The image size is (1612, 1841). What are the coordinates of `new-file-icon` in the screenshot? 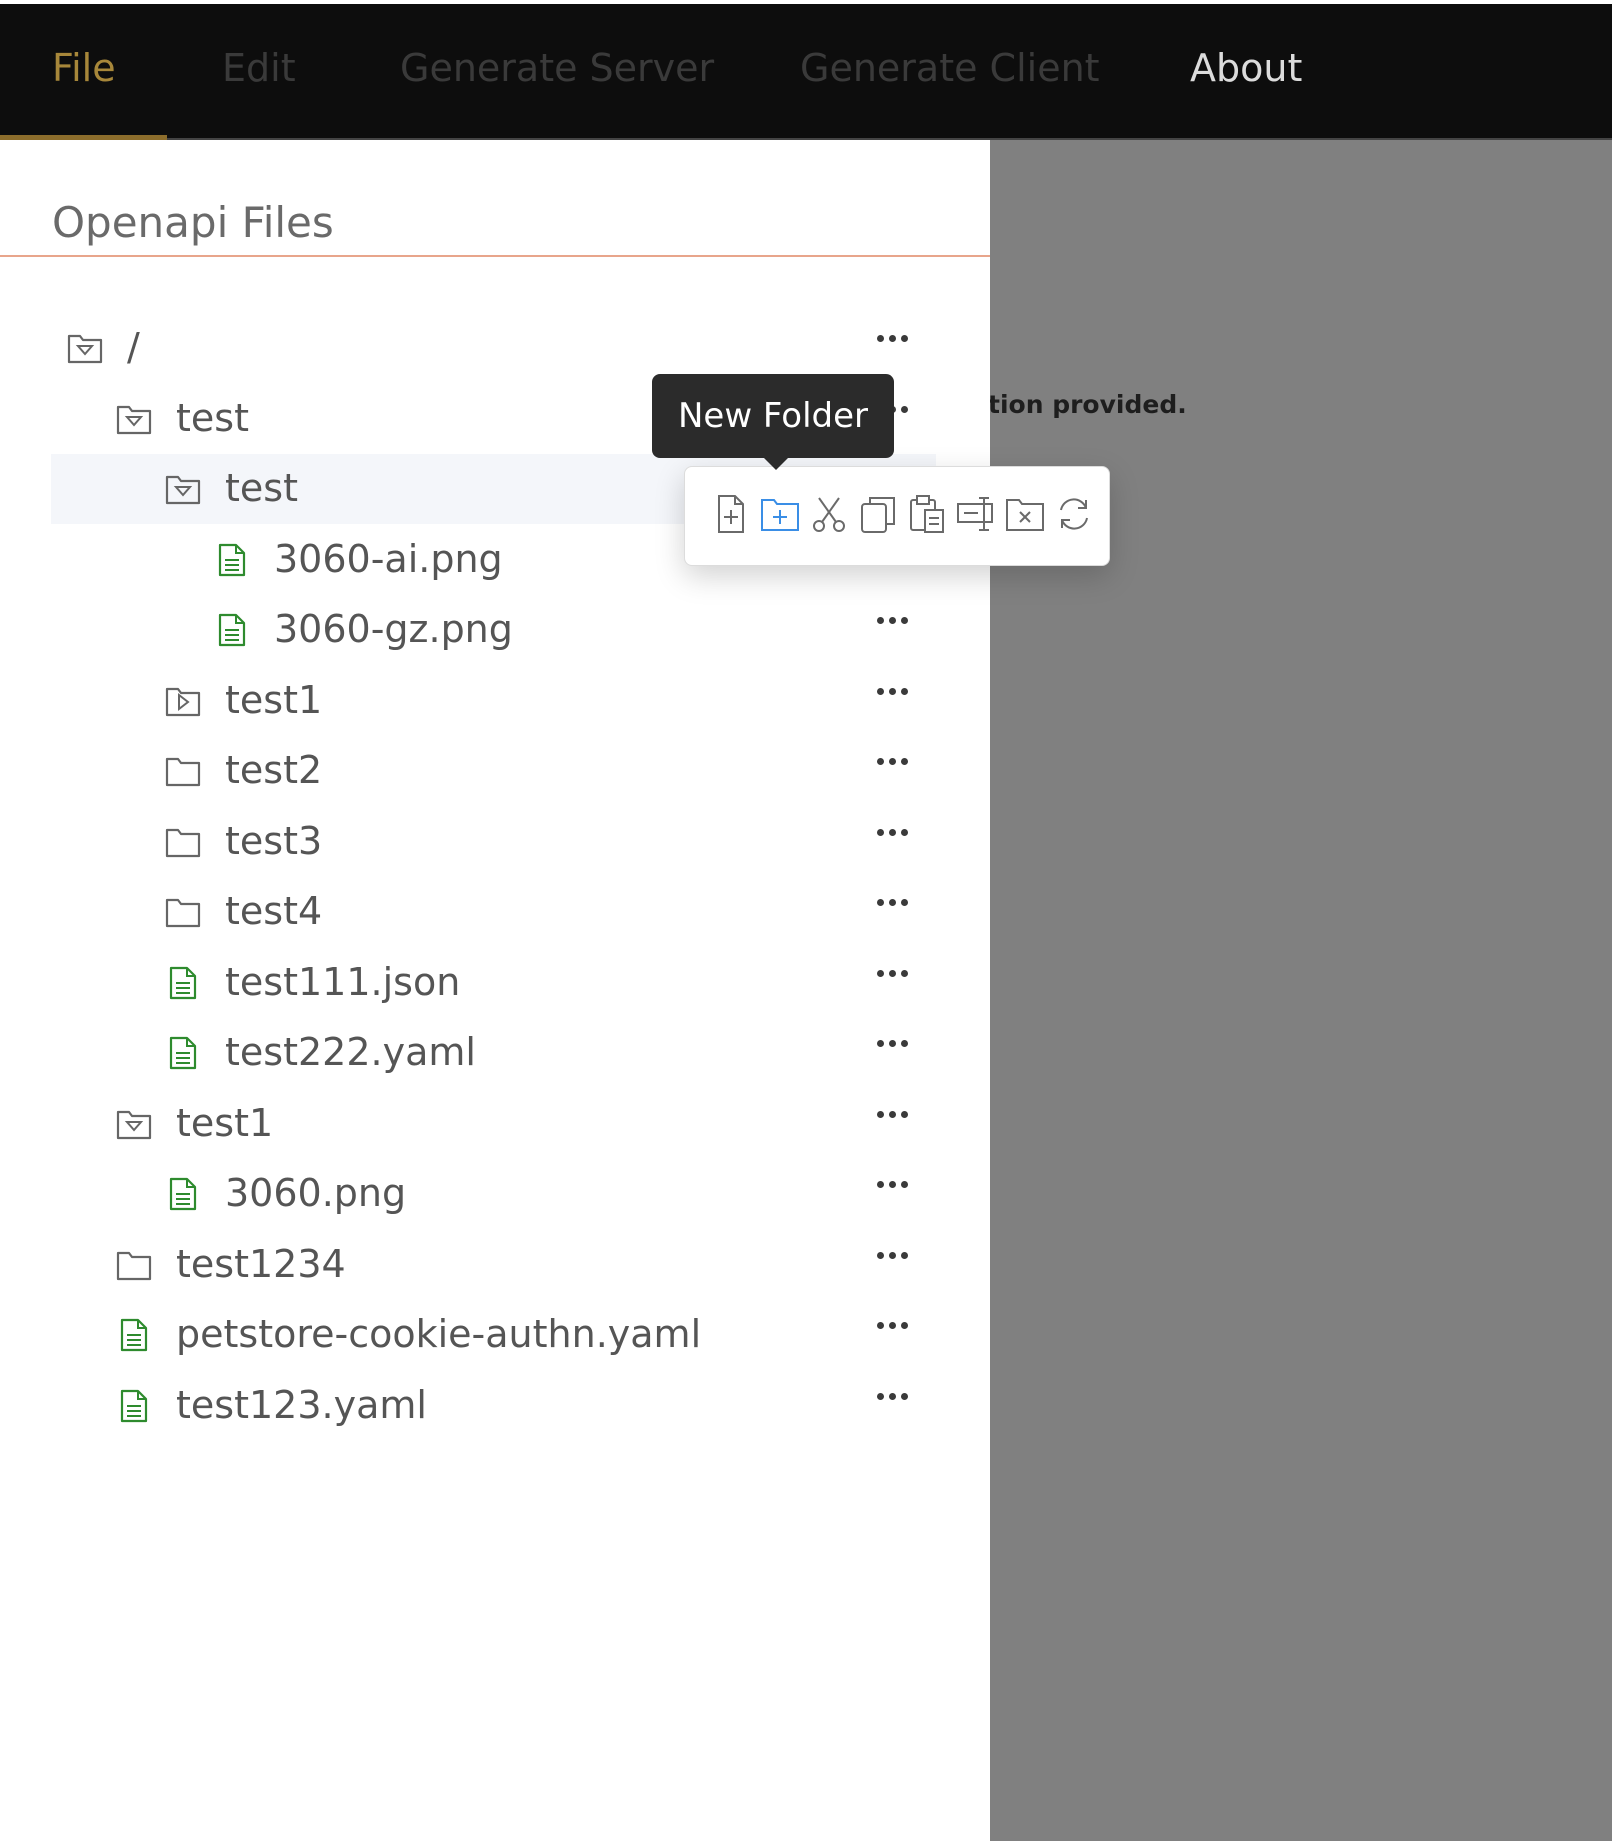 It's located at (731, 514).